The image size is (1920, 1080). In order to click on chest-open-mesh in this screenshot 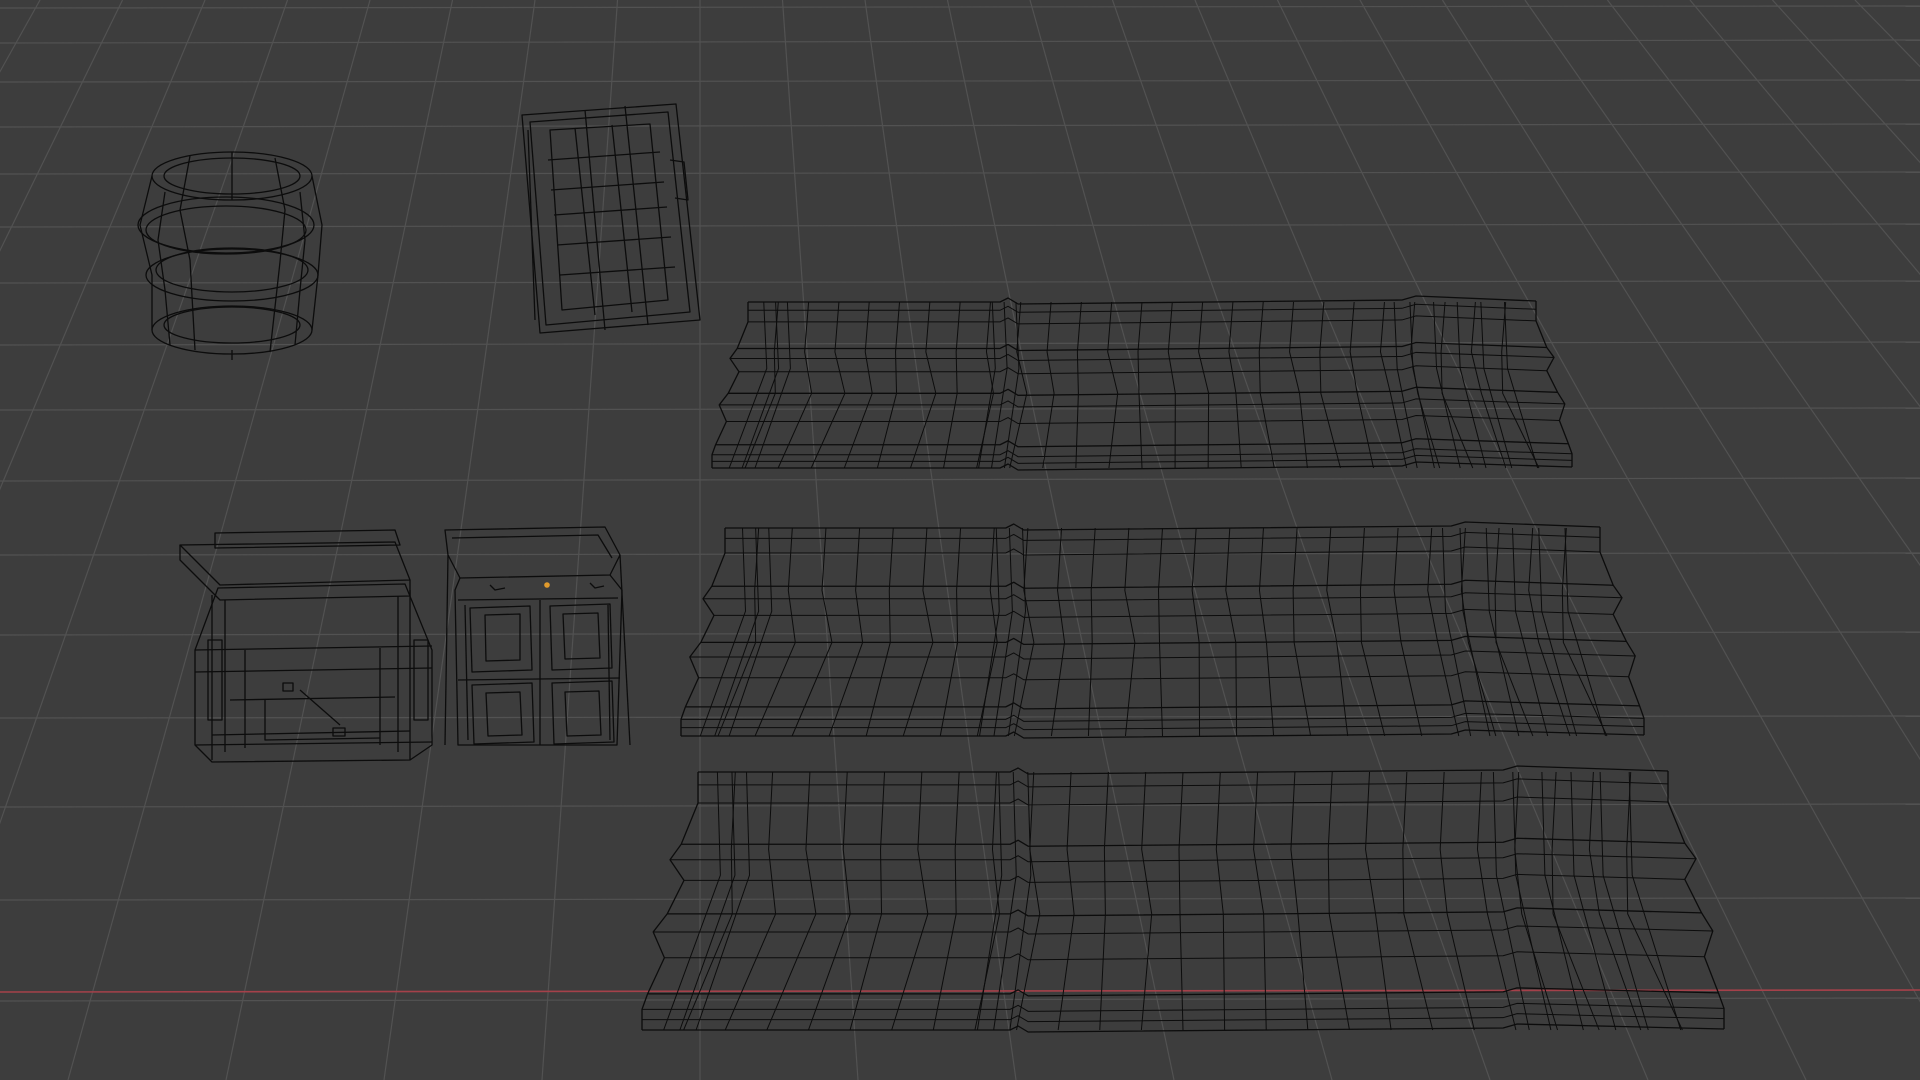, I will do `click(306, 646)`.